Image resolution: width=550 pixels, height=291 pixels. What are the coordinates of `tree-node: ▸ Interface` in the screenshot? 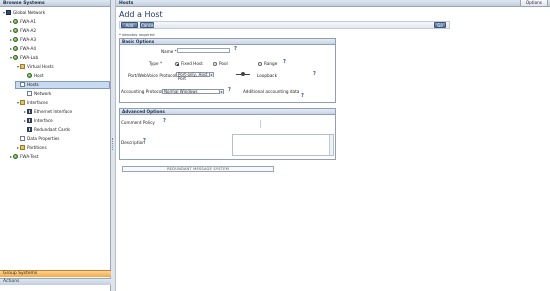 It's located at (38, 121).